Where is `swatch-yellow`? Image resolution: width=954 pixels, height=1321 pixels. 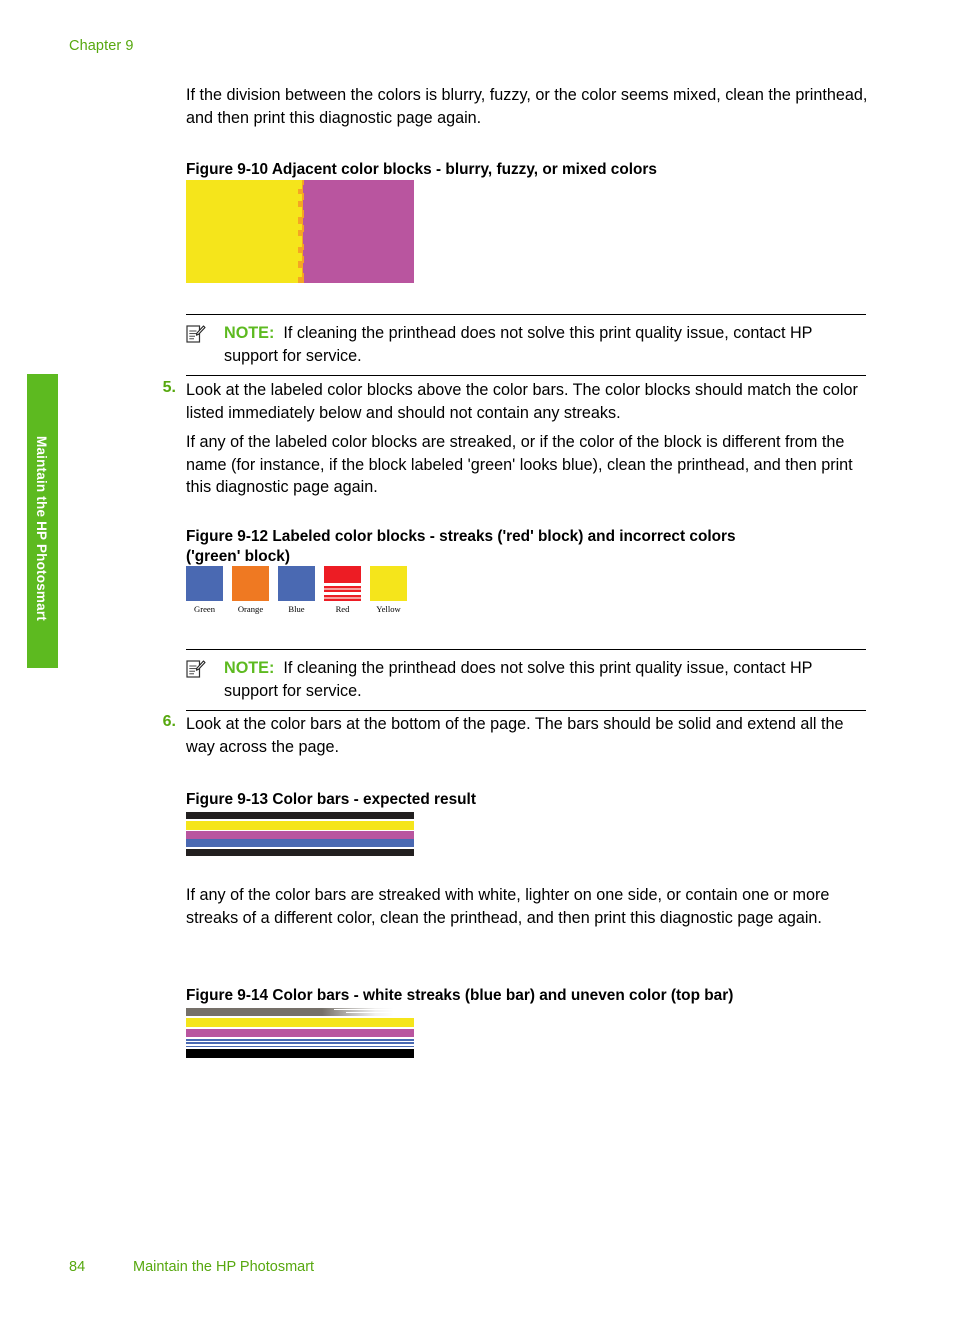 swatch-yellow is located at coordinates (388, 583).